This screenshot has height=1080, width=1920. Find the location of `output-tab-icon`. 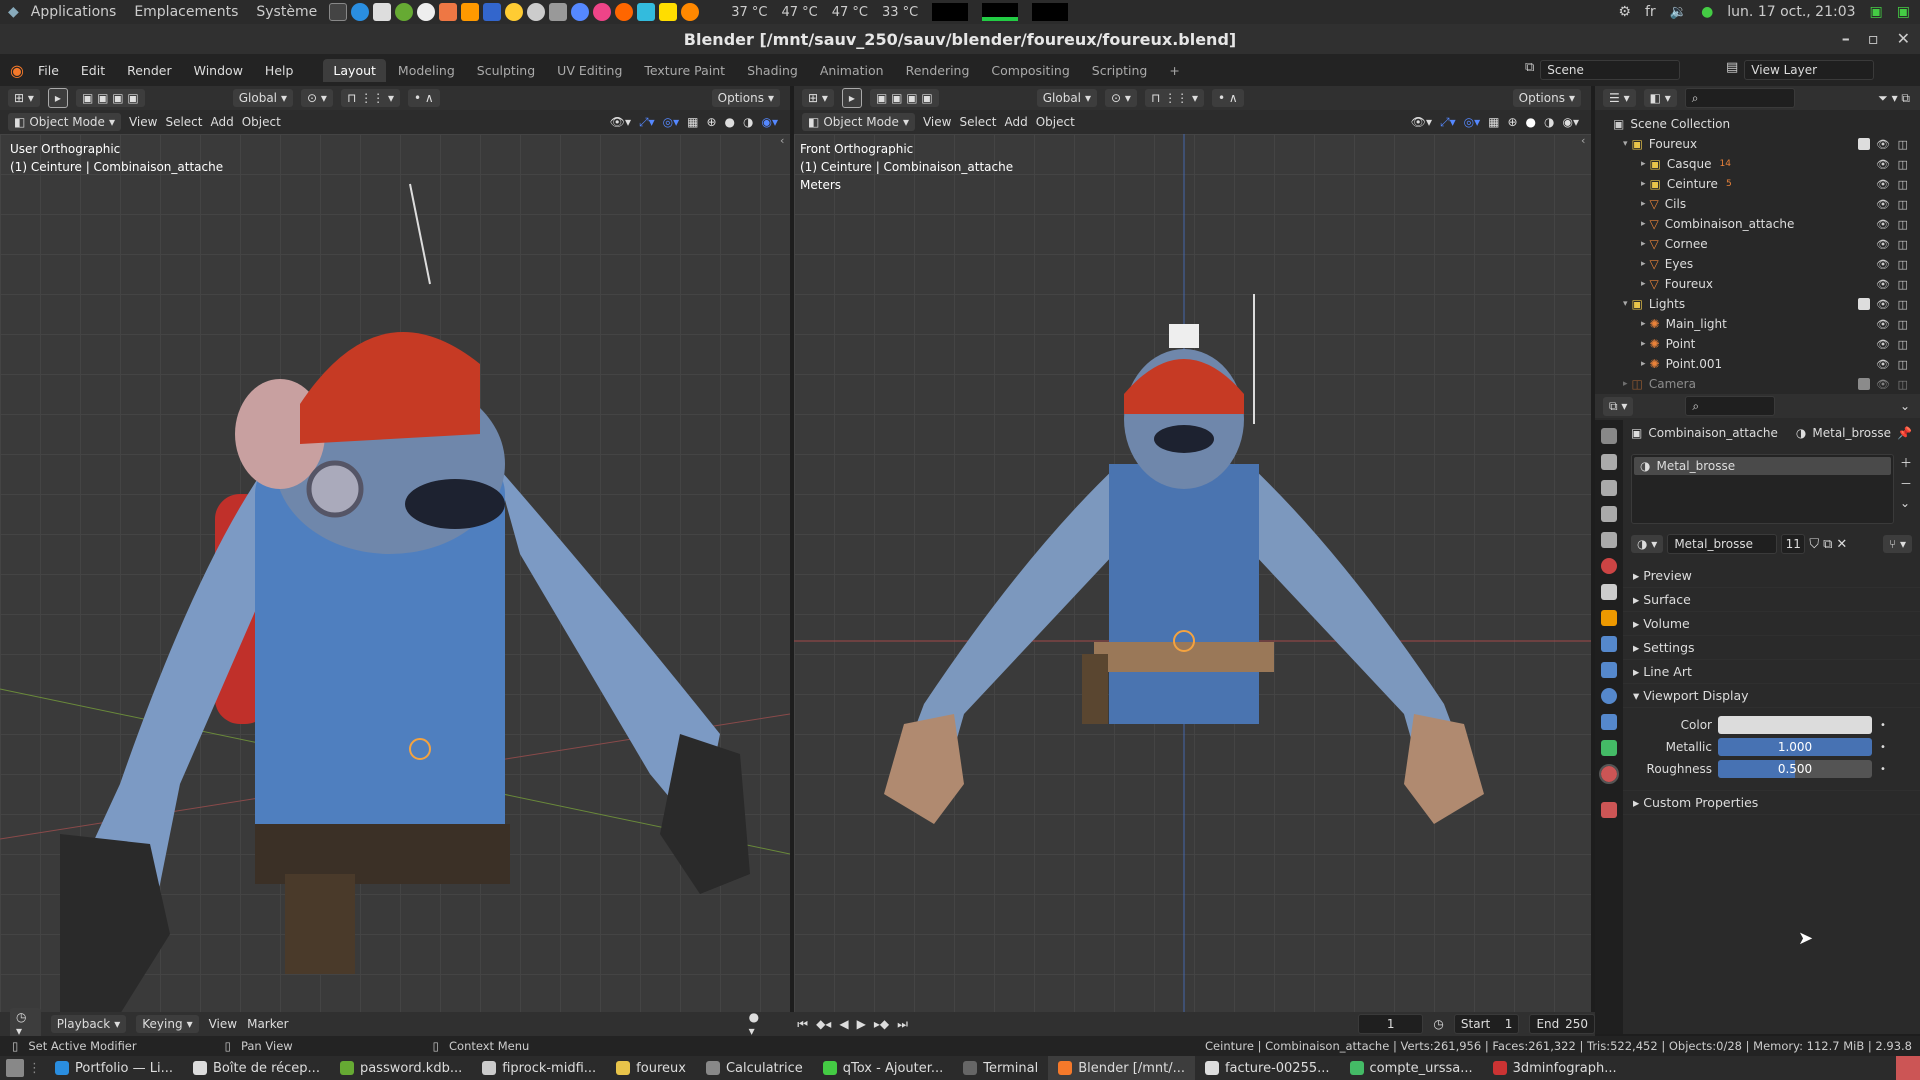

output-tab-icon is located at coordinates (1609, 488).